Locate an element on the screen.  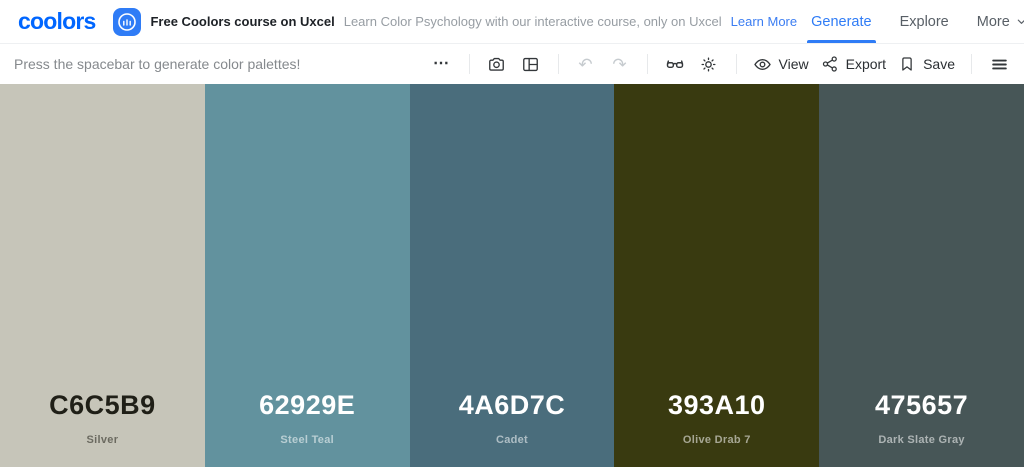
color-hex: C6C5B9 is located at coordinates (102, 405).